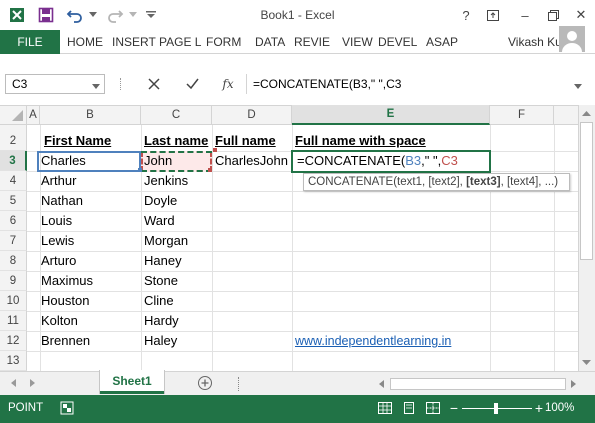 The image size is (595, 423). Describe the element at coordinates (63, 301) in the screenshot. I see `cell-b10: Houston` at that location.